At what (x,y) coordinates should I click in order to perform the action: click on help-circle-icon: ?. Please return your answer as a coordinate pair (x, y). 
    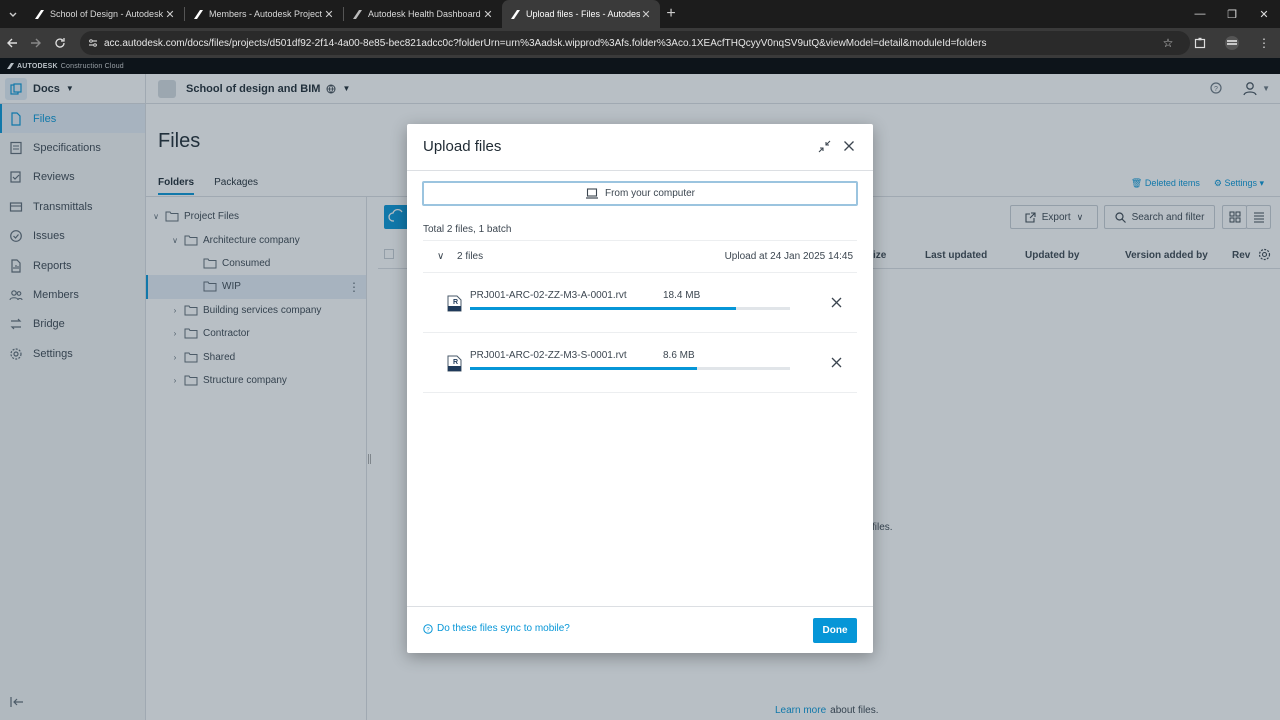
    Looking at the image, I should click on (428, 628).